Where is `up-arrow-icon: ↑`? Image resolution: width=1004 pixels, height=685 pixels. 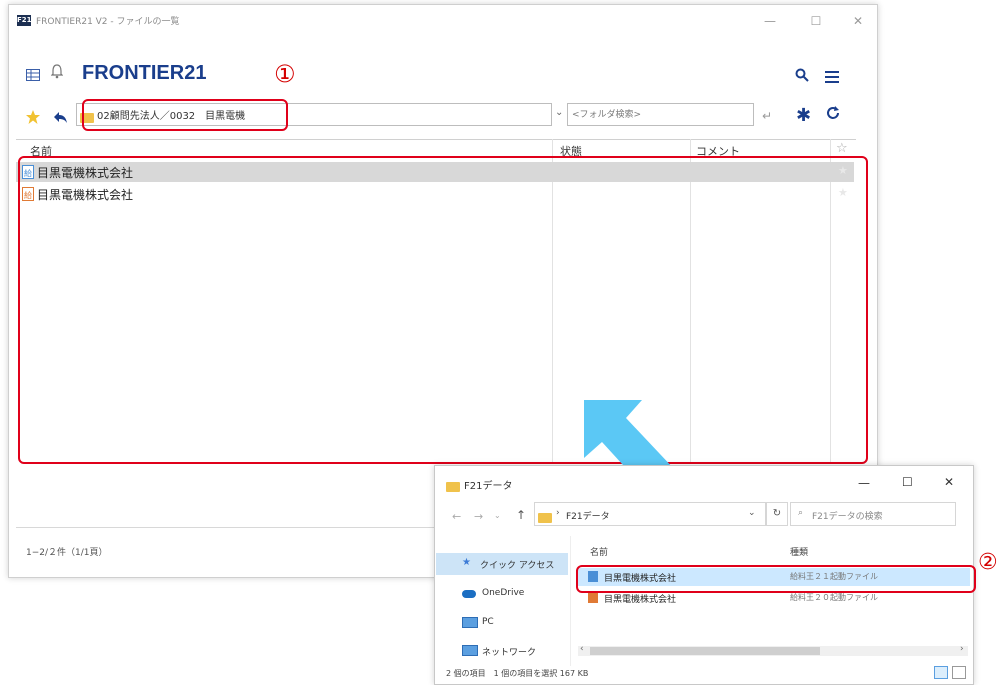 up-arrow-icon: ↑ is located at coordinates (521, 515).